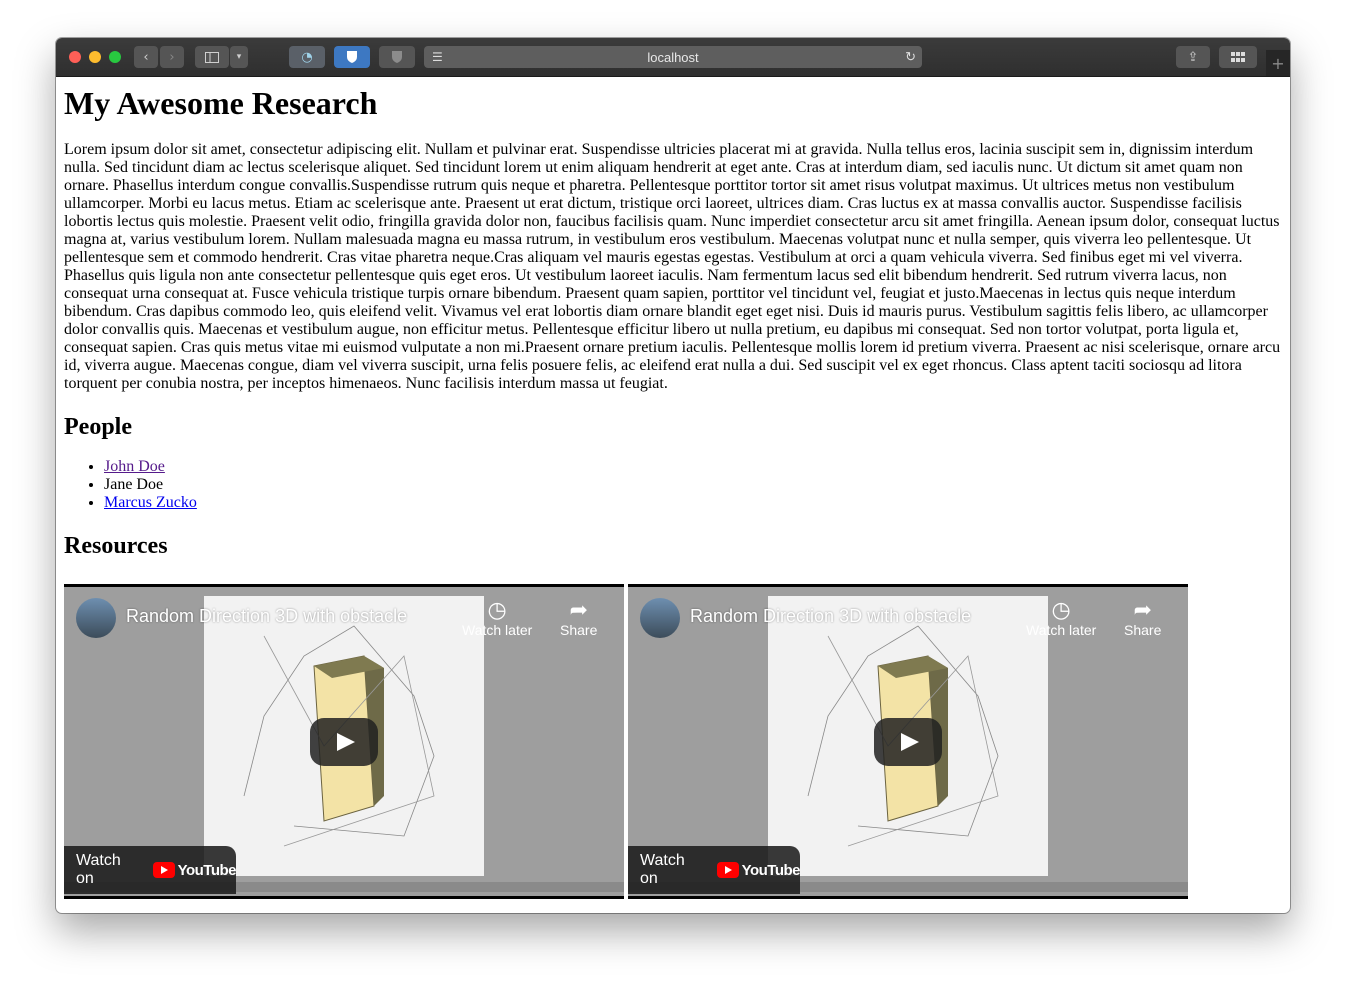  I want to click on forward-icon: ›, so click(172, 57).